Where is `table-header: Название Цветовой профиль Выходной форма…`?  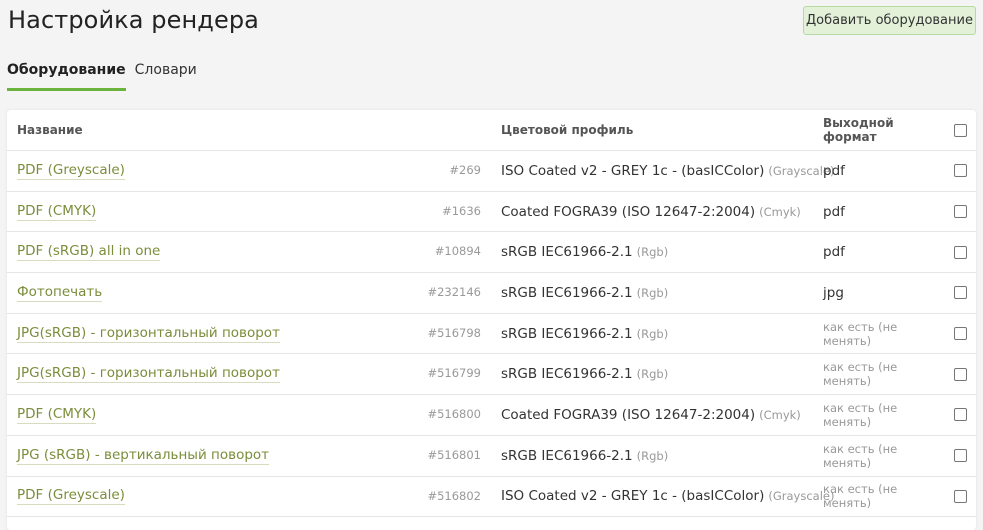 table-header: Название Цветовой профиль Выходной форма… is located at coordinates (491, 130).